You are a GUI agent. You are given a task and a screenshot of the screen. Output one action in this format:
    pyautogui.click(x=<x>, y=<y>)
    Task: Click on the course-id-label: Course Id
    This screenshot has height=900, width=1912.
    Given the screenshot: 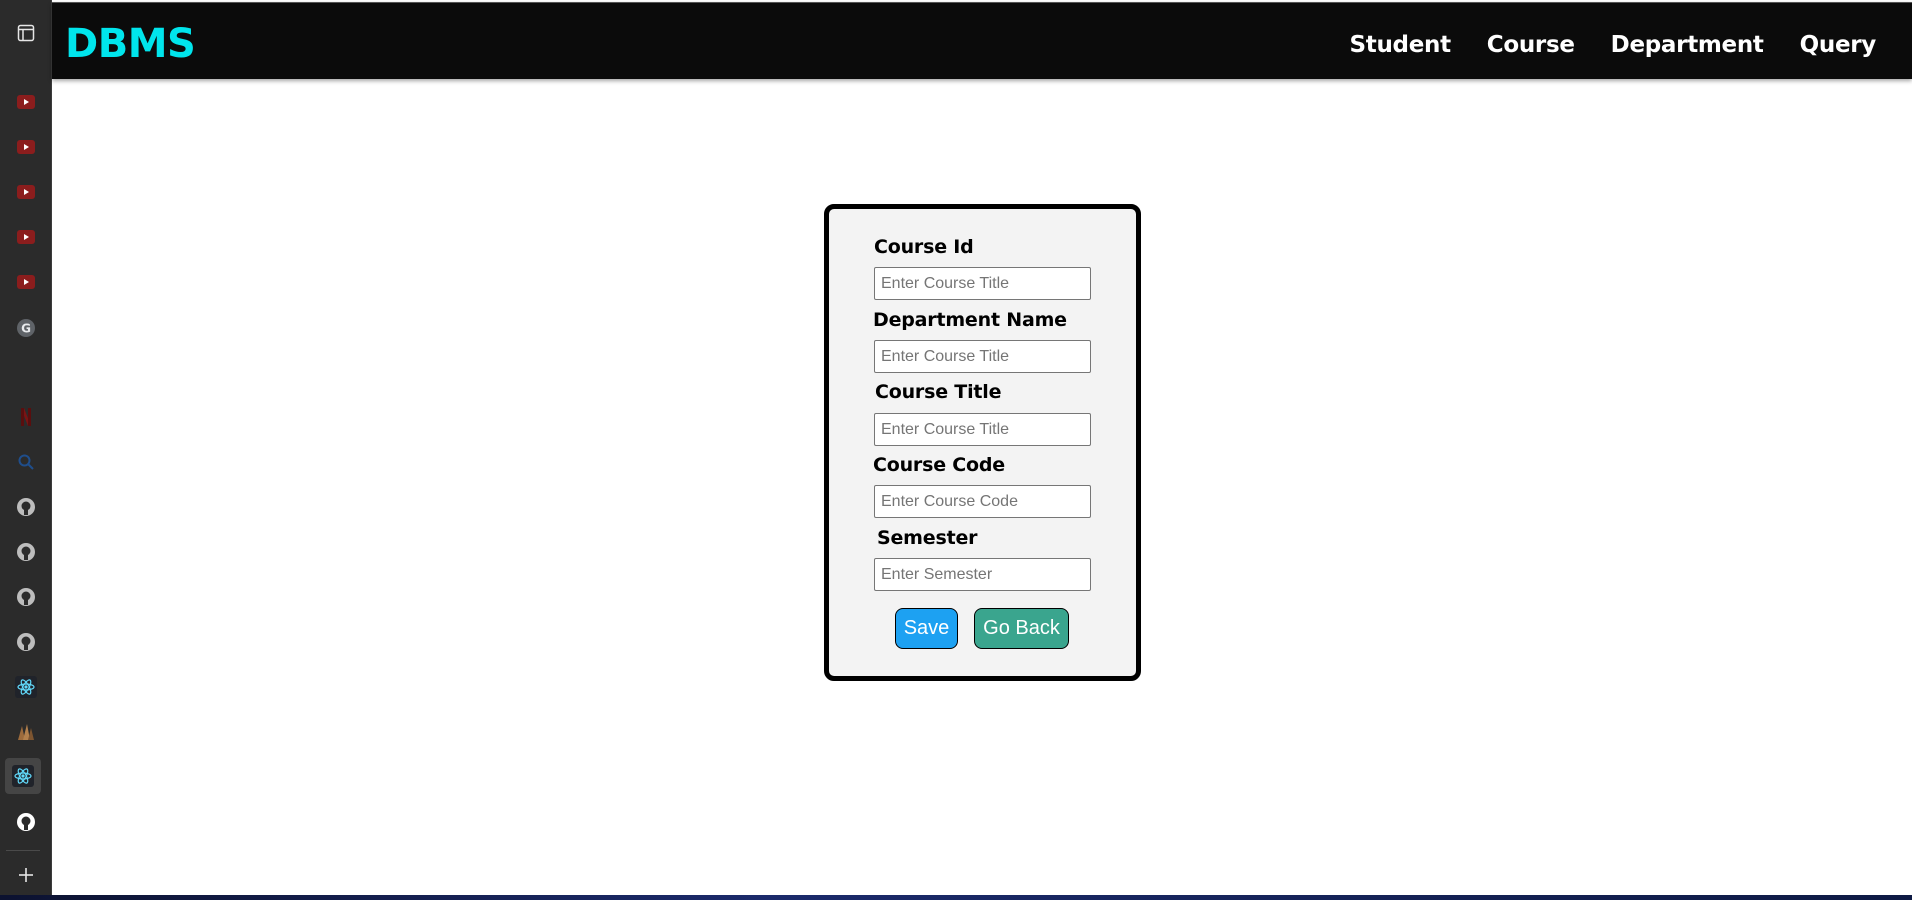 What is the action you would take?
    pyautogui.click(x=924, y=247)
    